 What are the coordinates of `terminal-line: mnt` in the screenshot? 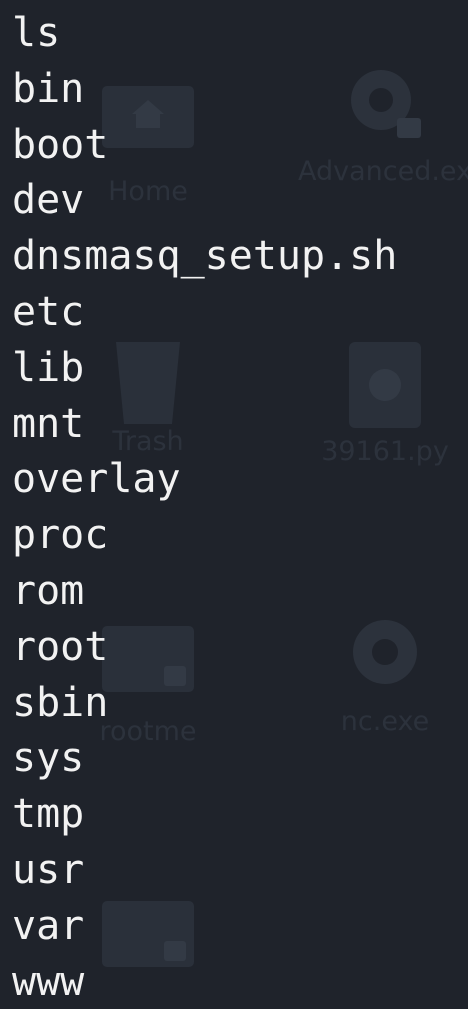 It's located at (48, 423).